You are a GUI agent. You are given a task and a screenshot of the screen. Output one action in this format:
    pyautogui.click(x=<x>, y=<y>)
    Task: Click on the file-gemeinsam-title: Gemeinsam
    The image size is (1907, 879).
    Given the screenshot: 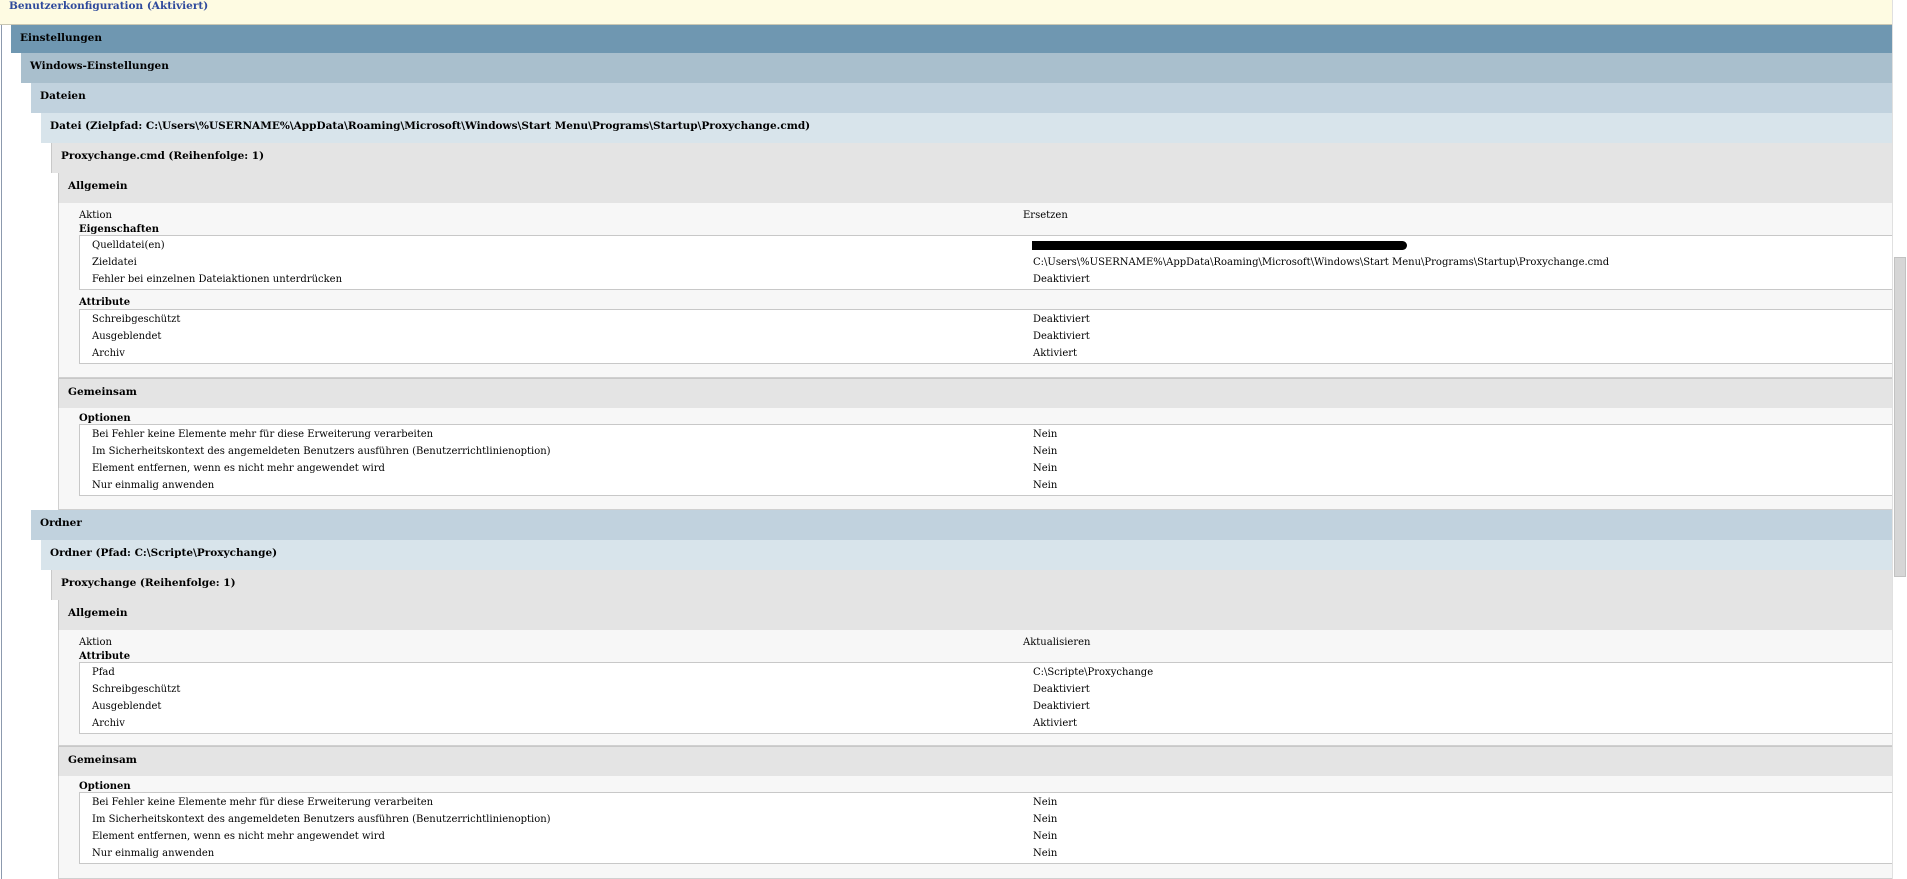 What is the action you would take?
    pyautogui.click(x=102, y=392)
    